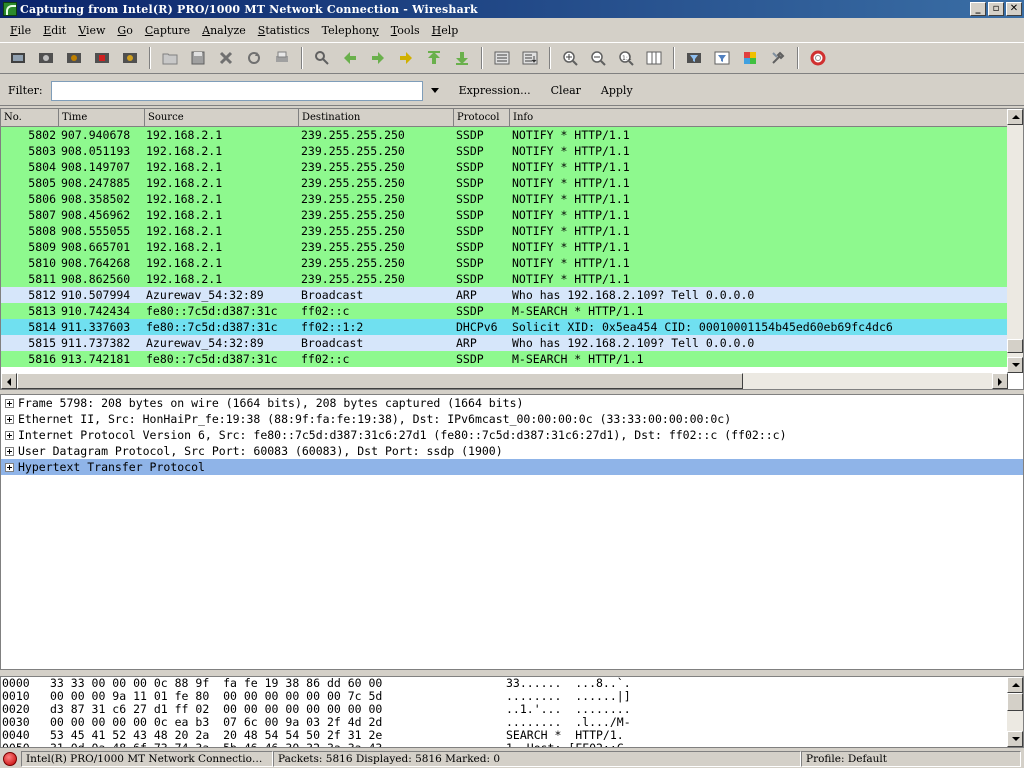  Describe the element at coordinates (482, 117) in the screenshot. I see `column-header-protocol: Protocol` at that location.